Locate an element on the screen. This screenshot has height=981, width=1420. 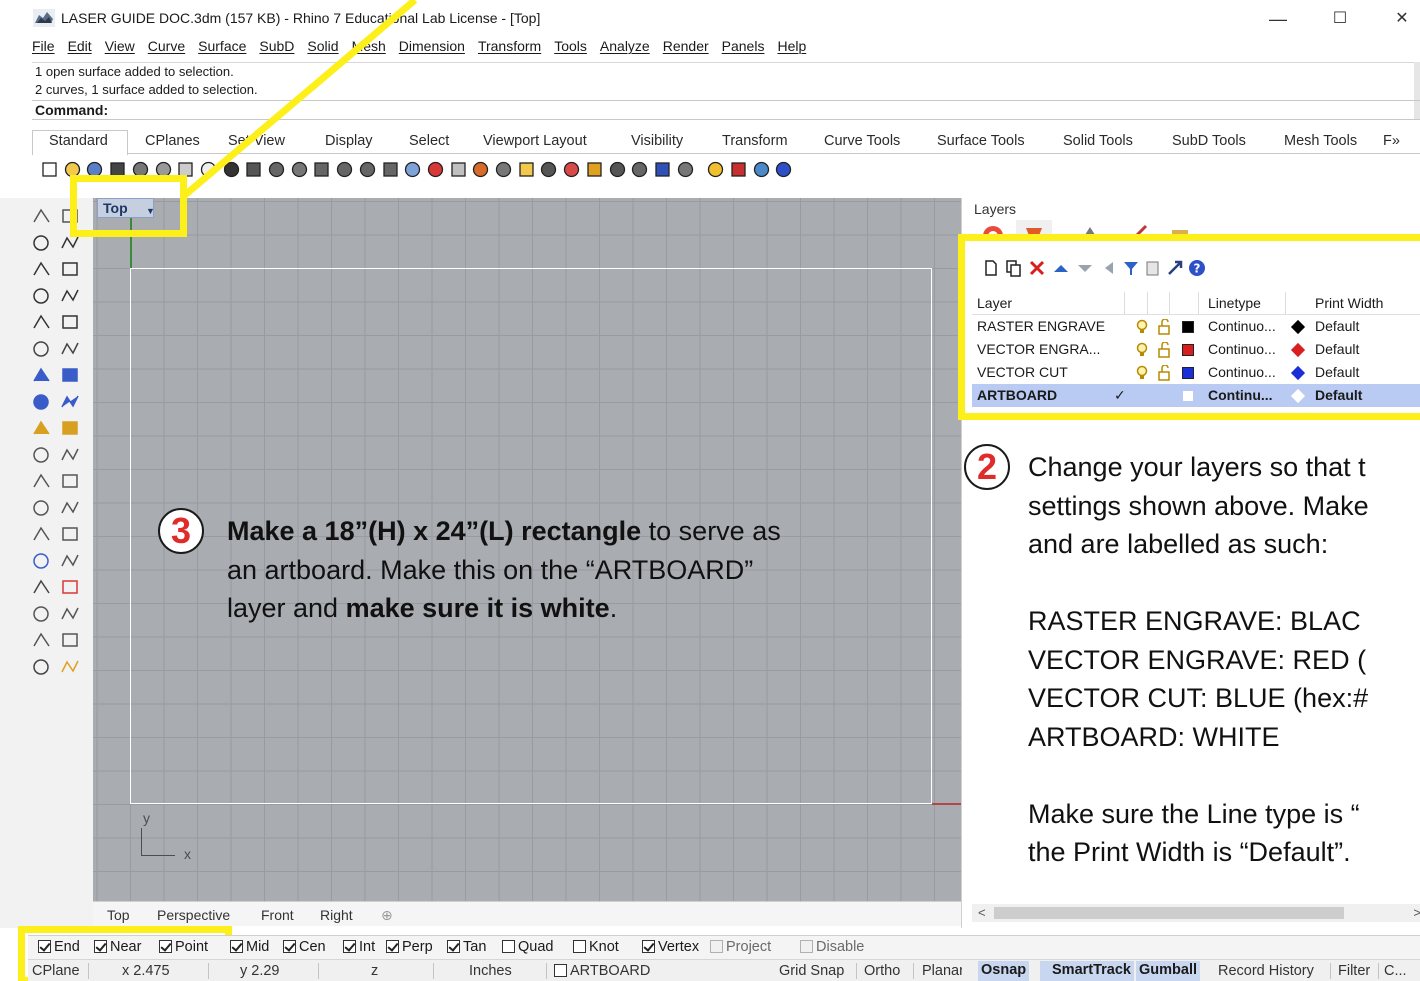
options-icon is located at coordinates (738, 169).